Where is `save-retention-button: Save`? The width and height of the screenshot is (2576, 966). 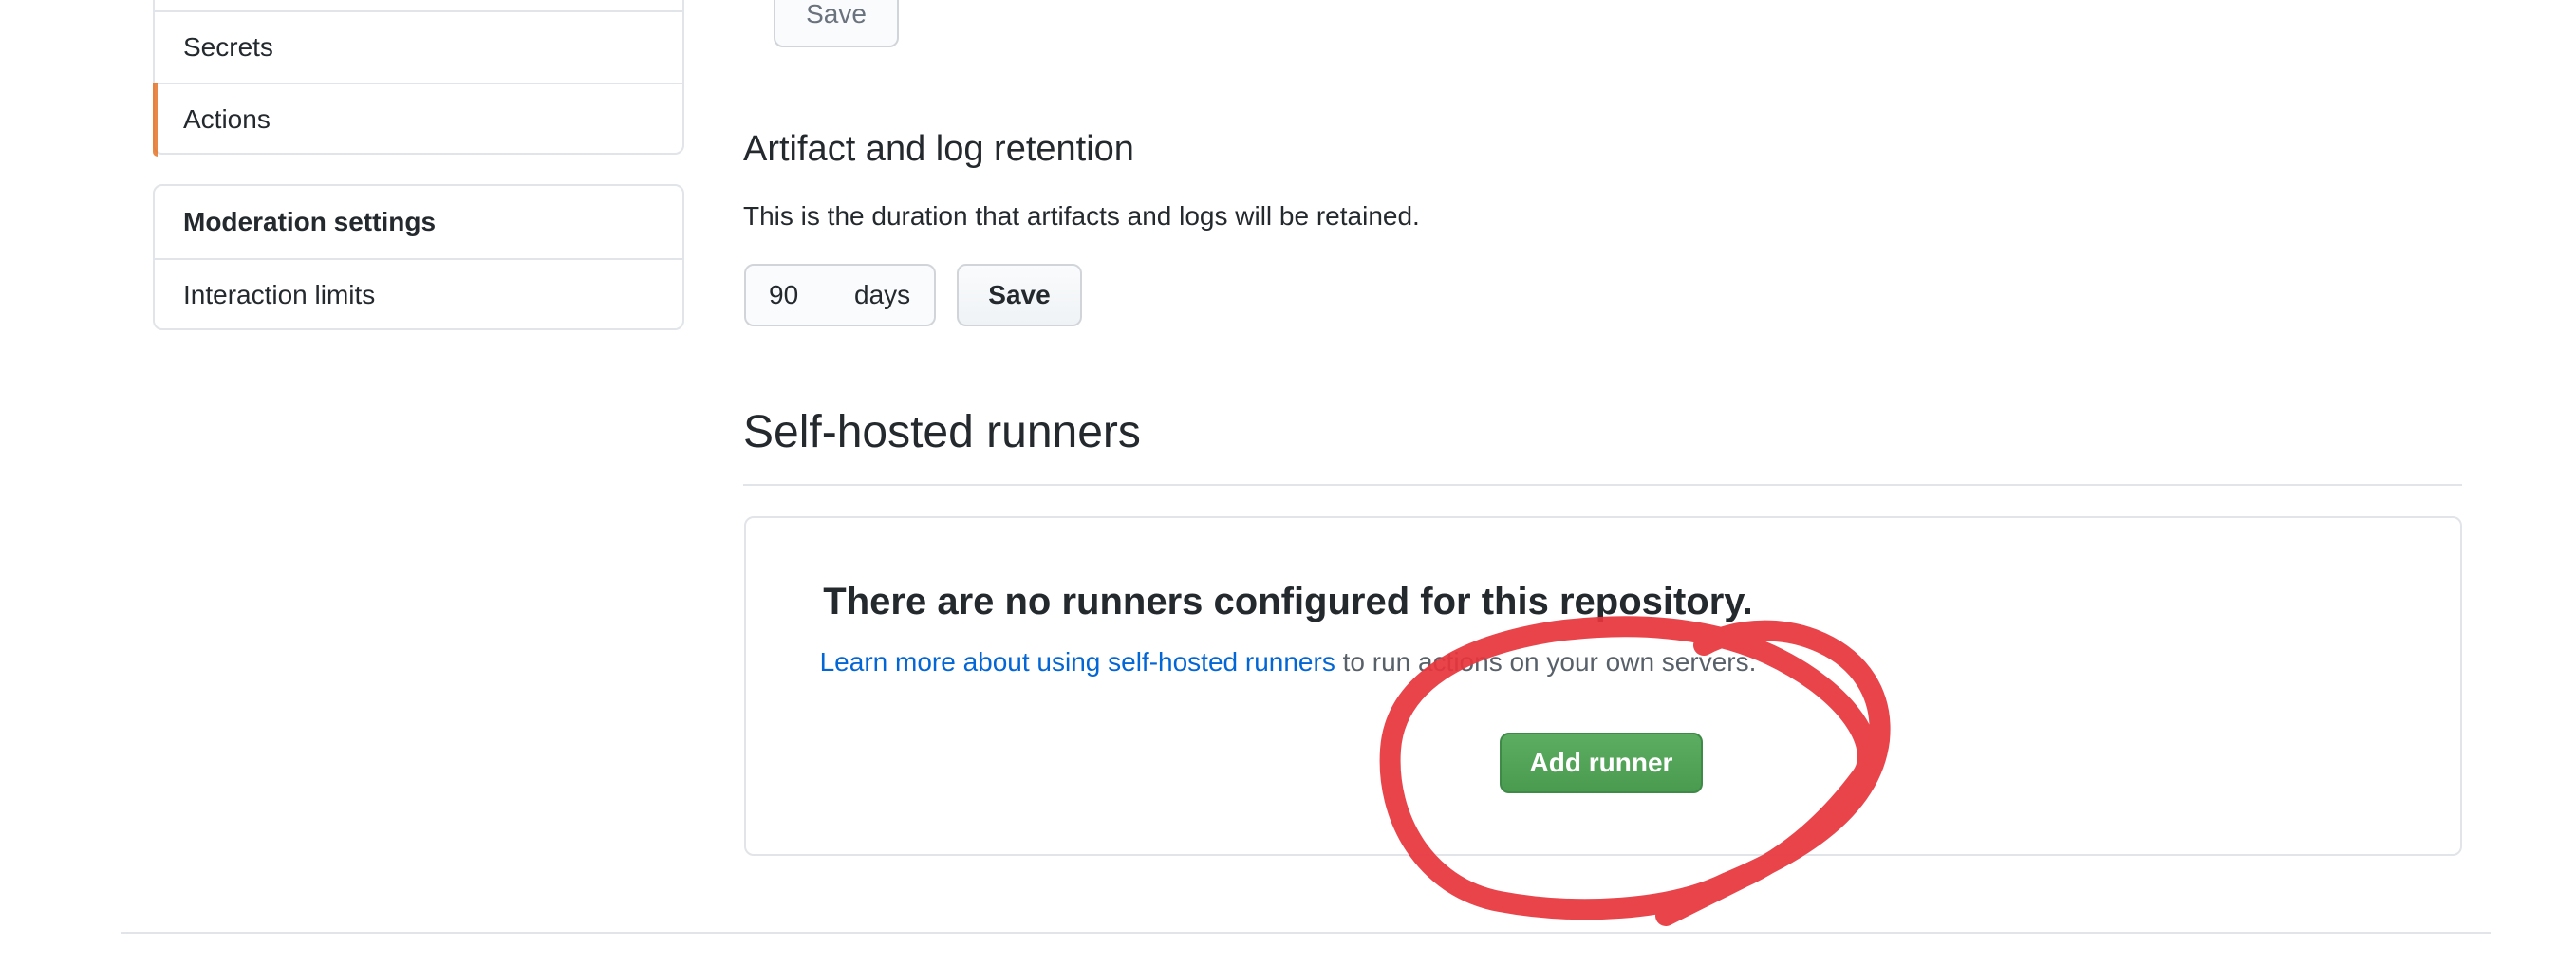 save-retention-button: Save is located at coordinates (1020, 295).